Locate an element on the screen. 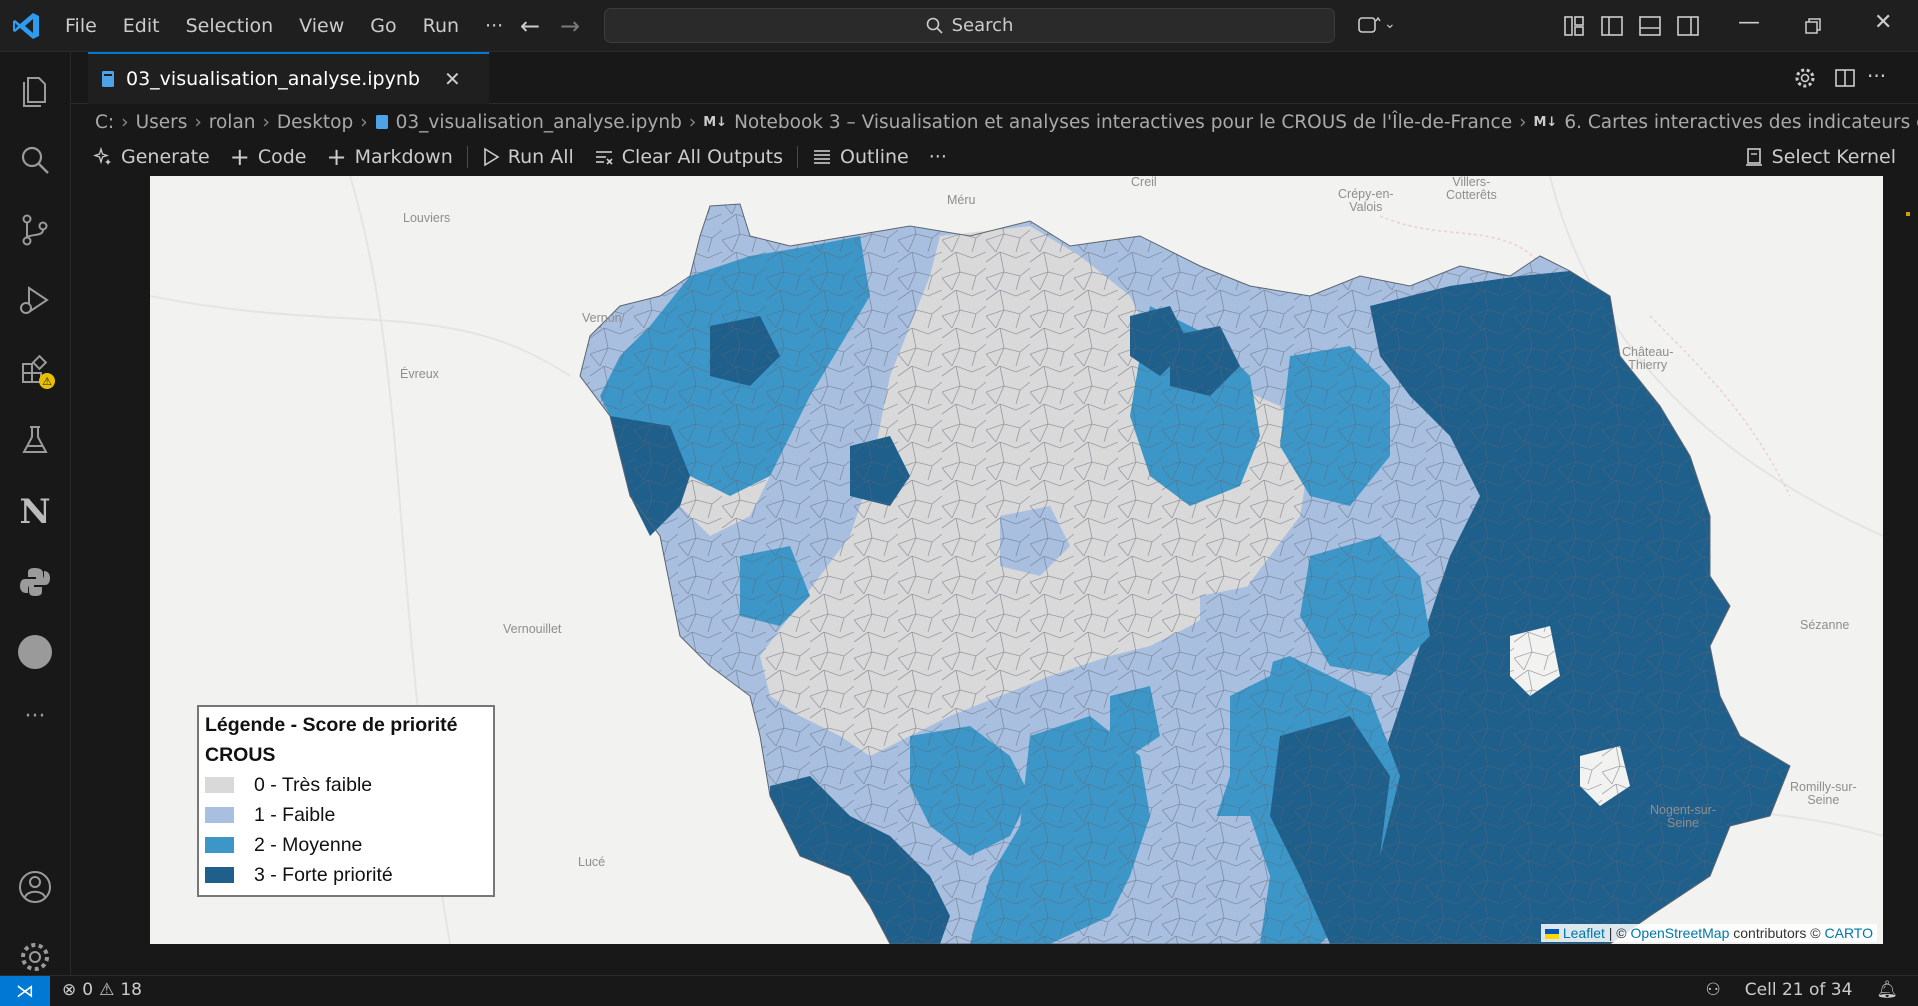 Image resolution: width=1918 pixels, height=1006 pixels. warning-count: 18 is located at coordinates (131, 990).